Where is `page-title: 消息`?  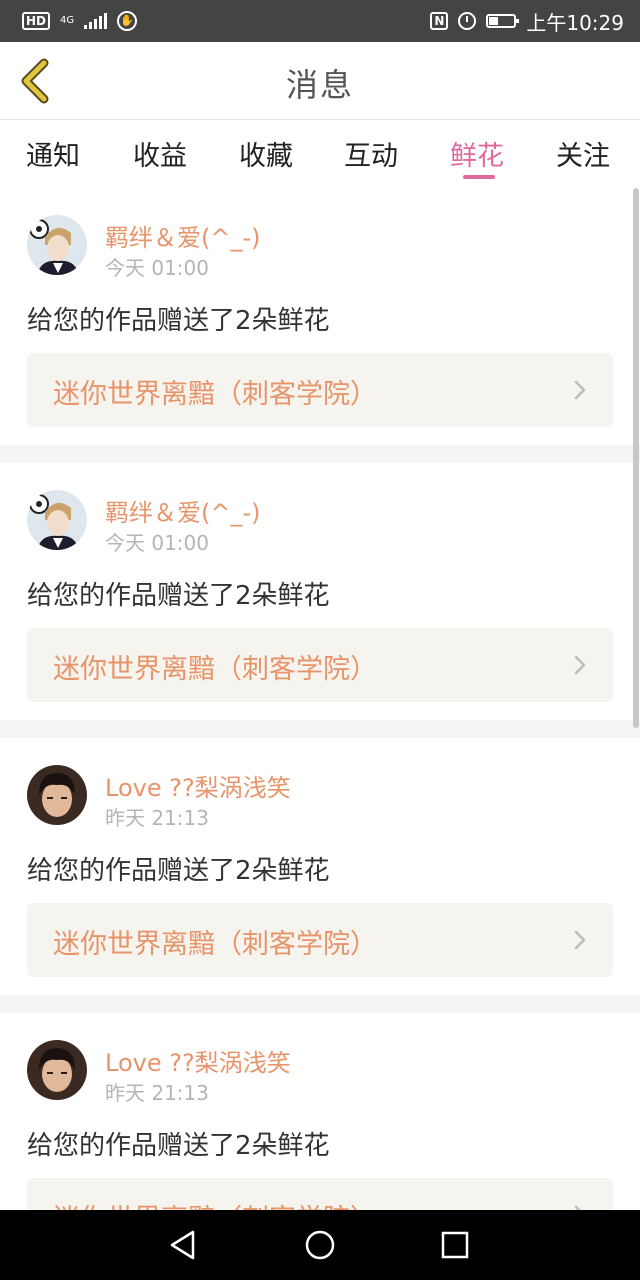 page-title: 消息 is located at coordinates (319, 85).